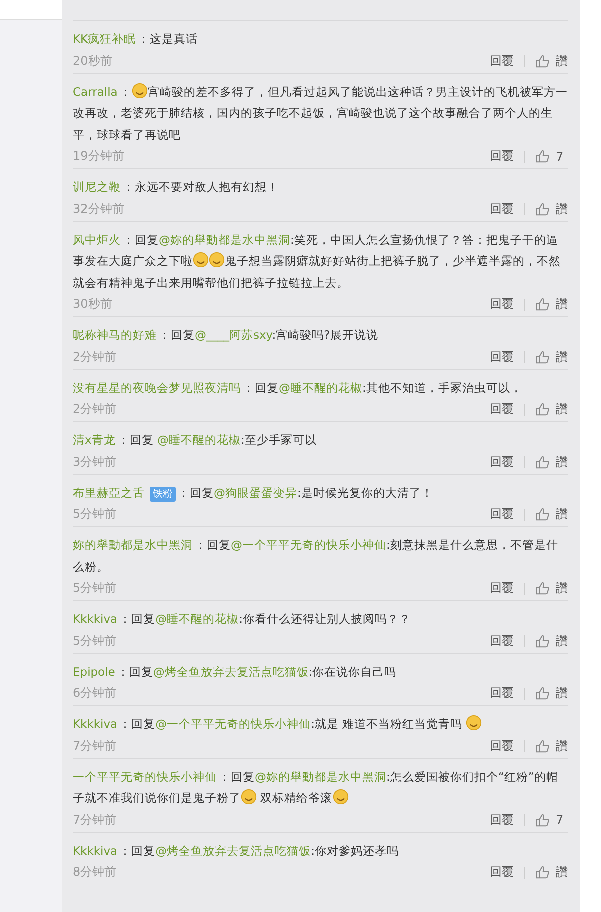 The image size is (601, 912). What do you see at coordinates (298, 388) in the screenshot?
I see `comment-text: 没有星星的夜晚会梦见照夜清吗 ：回复@睡不醒的花椒:其他不知道，手冢治虫可以，` at bounding box center [298, 388].